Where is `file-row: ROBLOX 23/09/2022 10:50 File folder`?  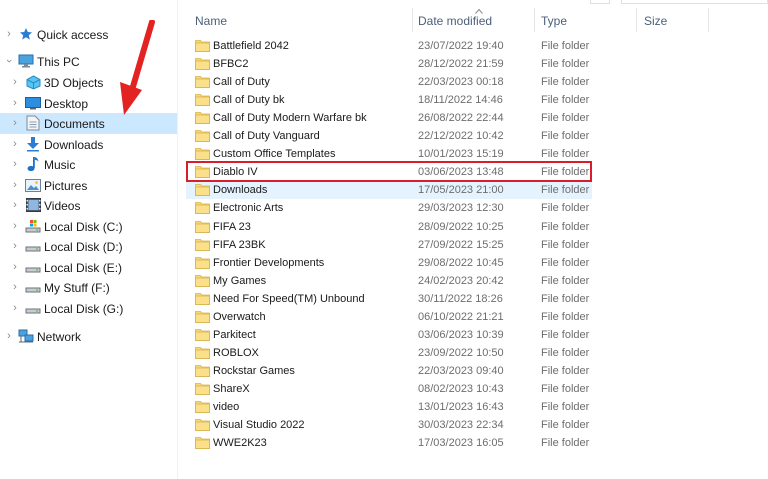
file-row: ROBLOX 23/09/2022 10:50 File folder is located at coordinates (389, 353).